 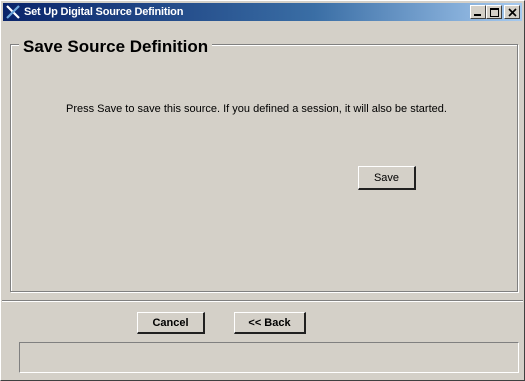 I want to click on title-bar: Set Up Digital Source Definition, so click(x=262, y=12).